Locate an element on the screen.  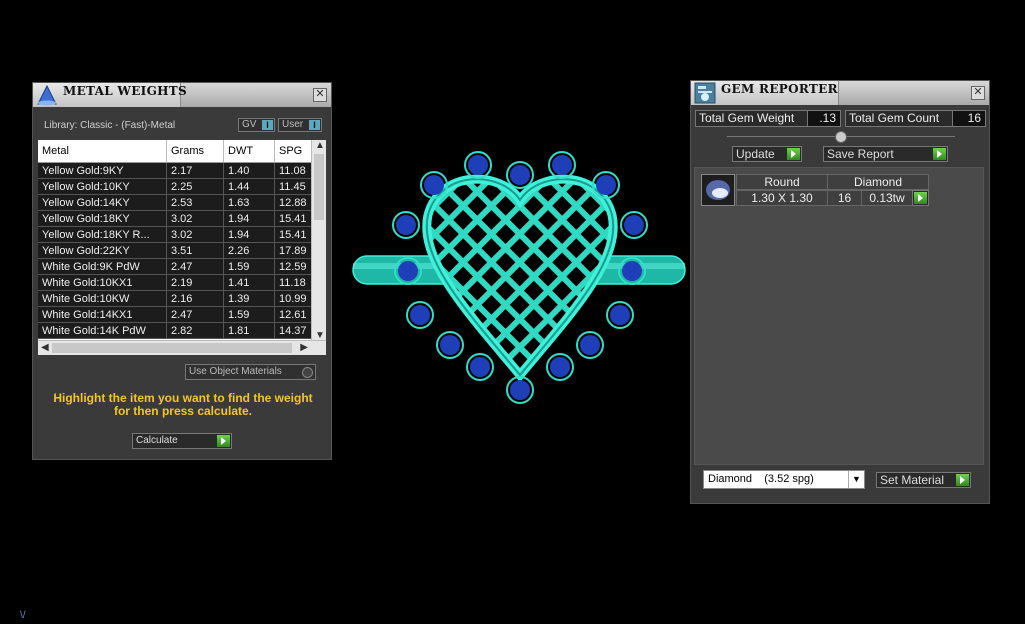
update-button: Update is located at coordinates (767, 154).